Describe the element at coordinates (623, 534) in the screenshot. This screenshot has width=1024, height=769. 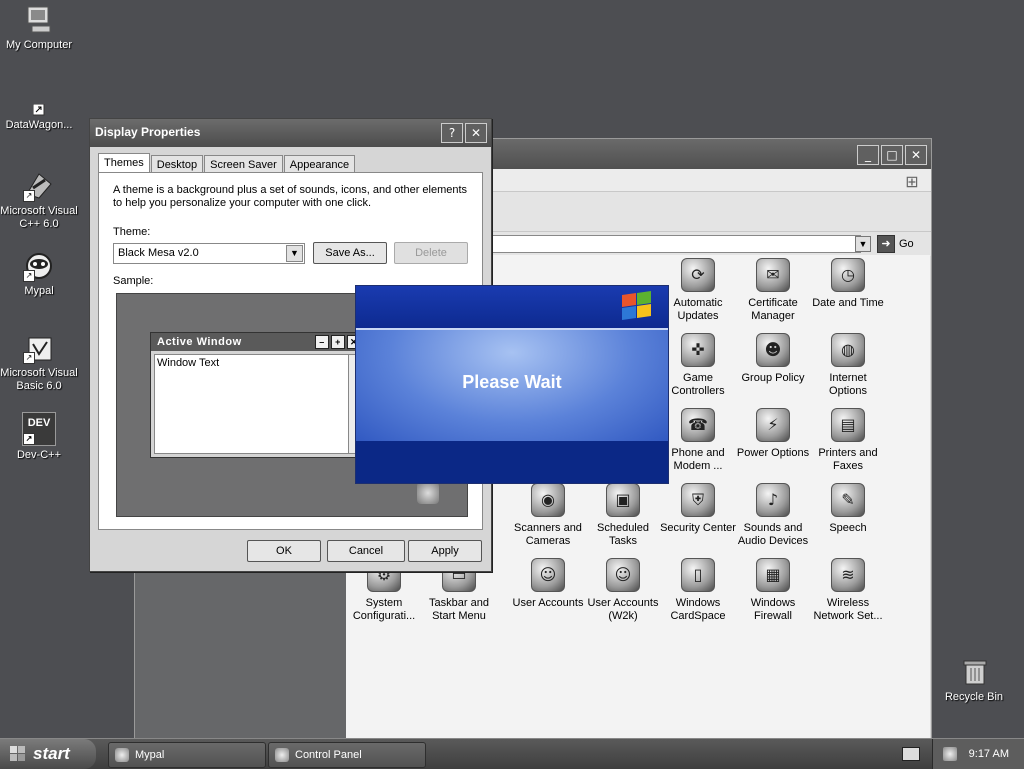
I see `control-panel-item-label: Scheduled Tasks` at that location.